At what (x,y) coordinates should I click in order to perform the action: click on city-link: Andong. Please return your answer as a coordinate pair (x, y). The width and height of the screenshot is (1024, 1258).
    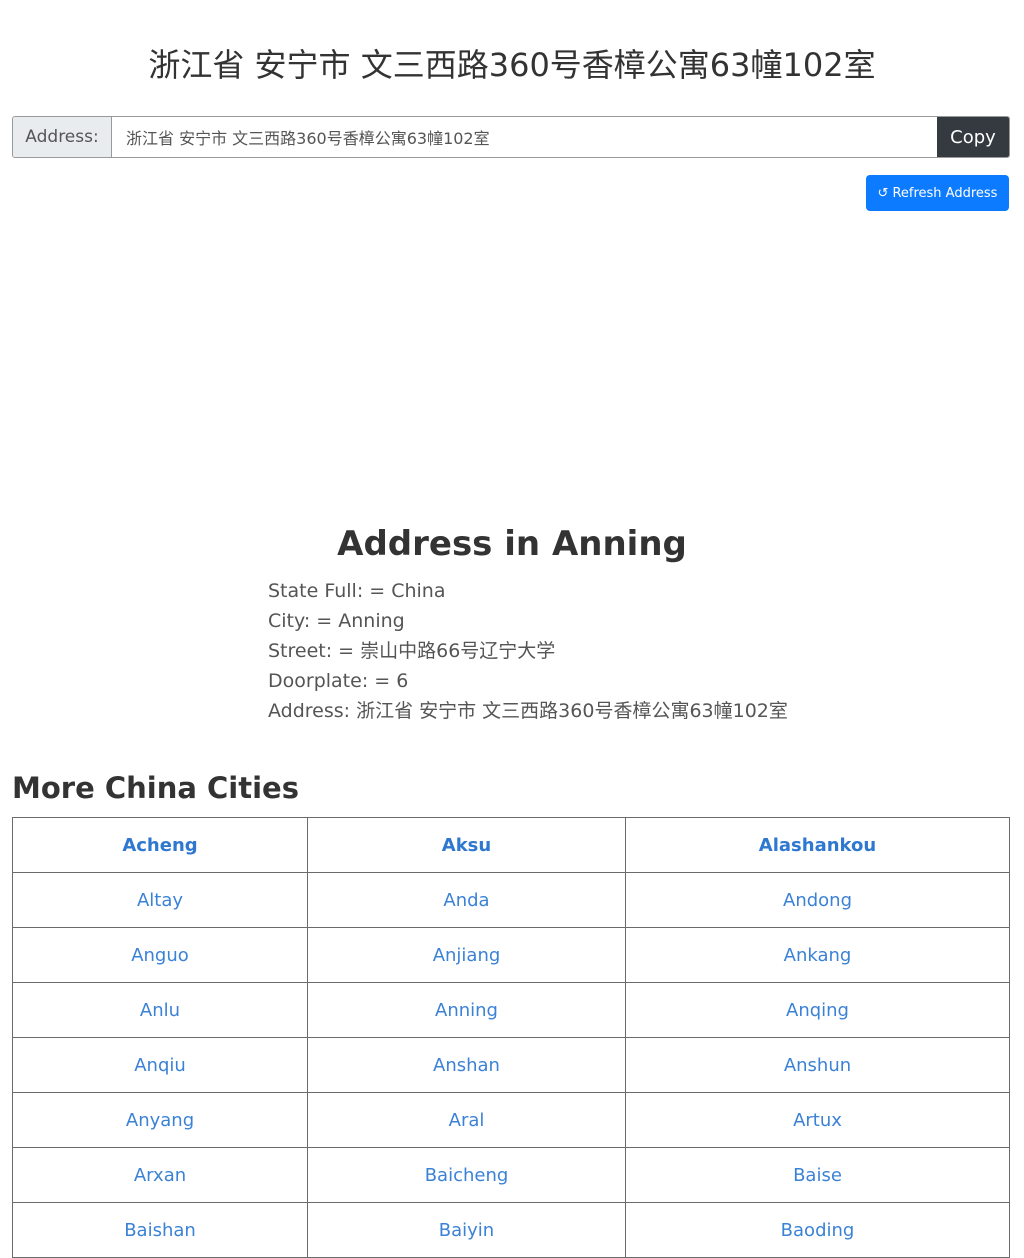
    Looking at the image, I should click on (817, 900).